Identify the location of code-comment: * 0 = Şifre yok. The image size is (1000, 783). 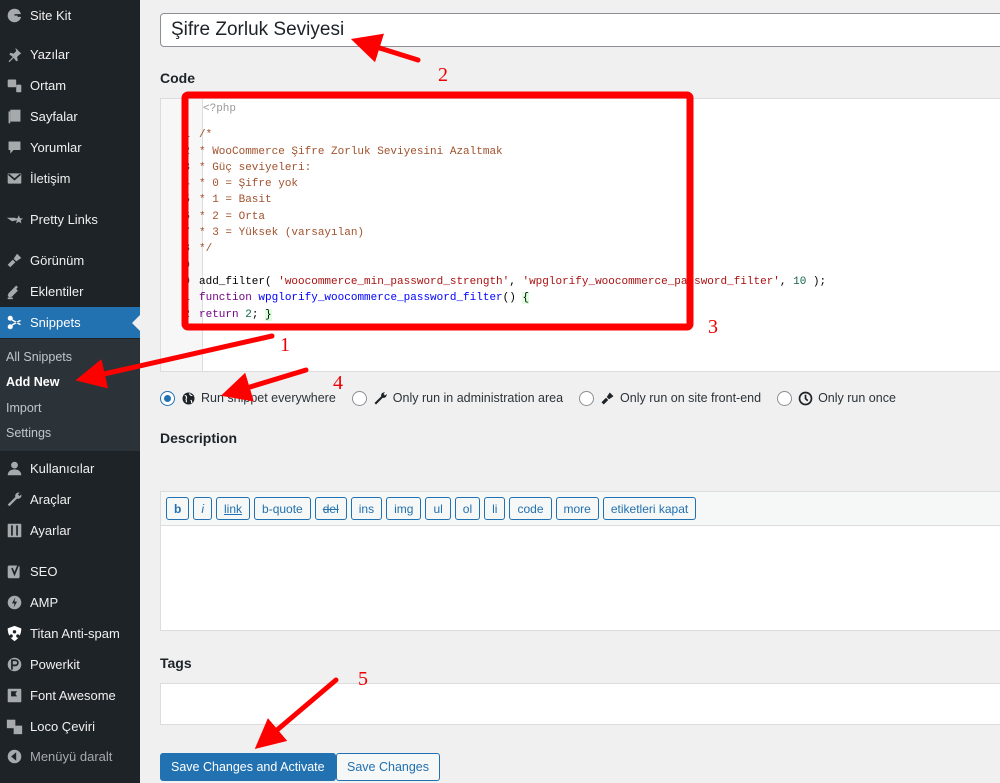
(249, 184).